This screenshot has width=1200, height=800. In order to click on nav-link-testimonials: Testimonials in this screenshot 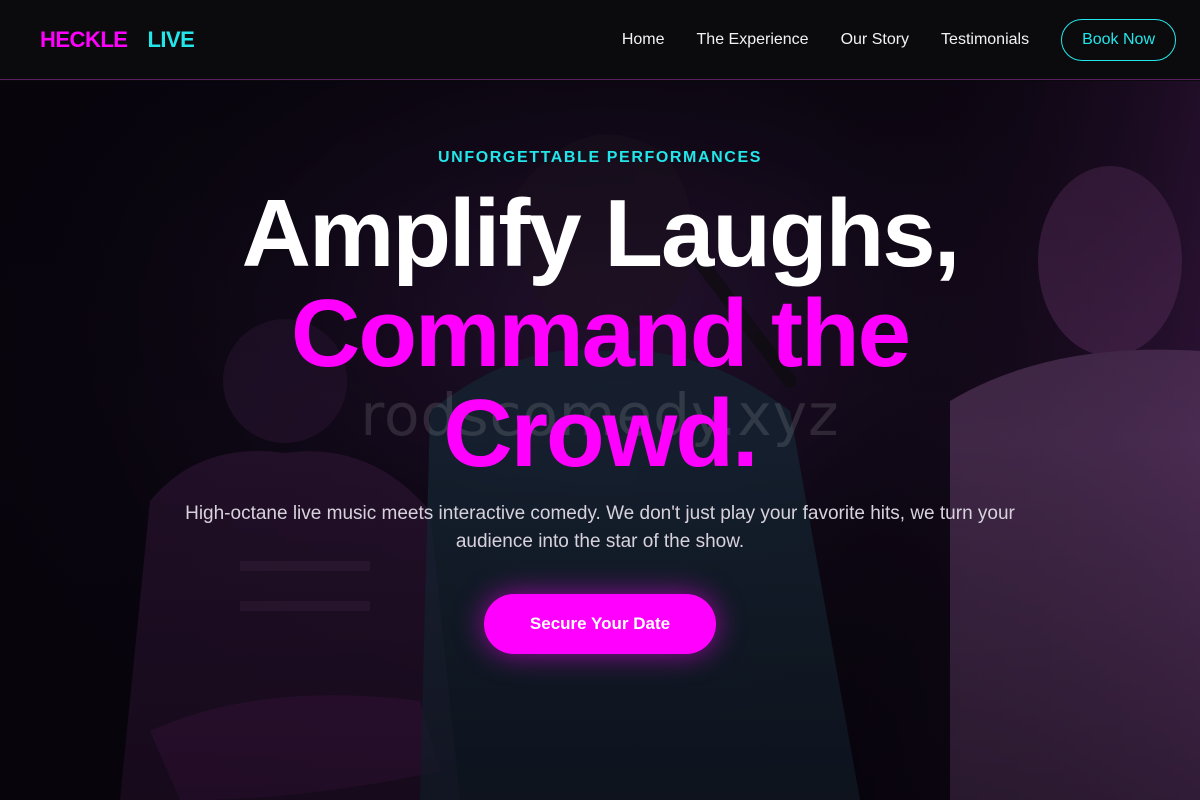, I will do `click(985, 40)`.